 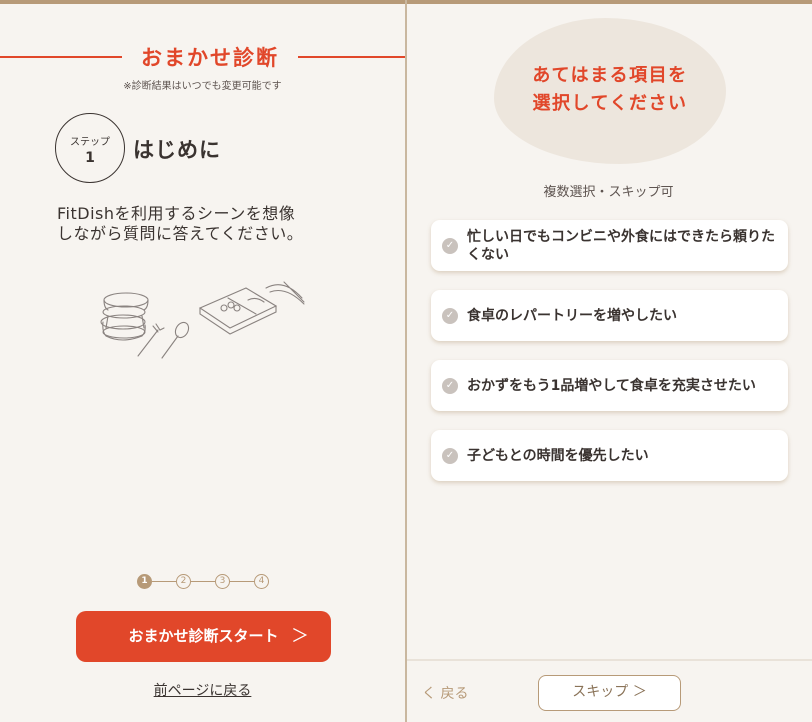 I want to click on option-item: ✓ おかずをもう1品増やして食卓を充実させたい, so click(x=609, y=385).